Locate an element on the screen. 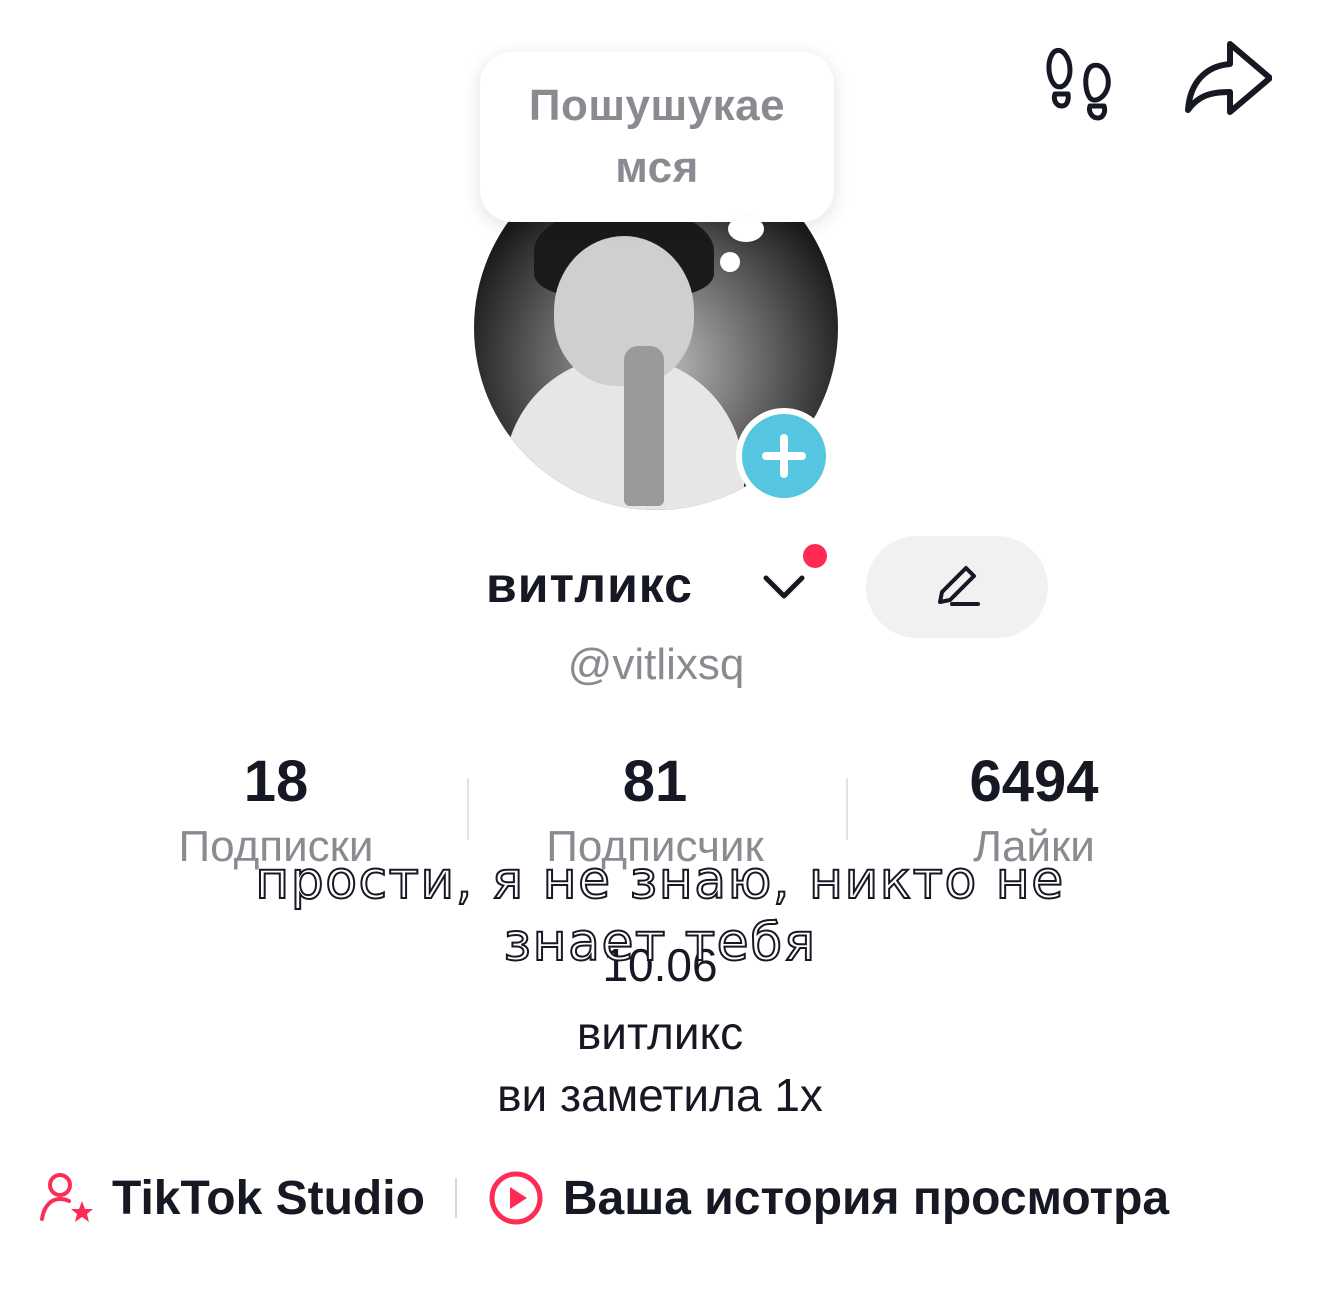 Image resolution: width=1320 pixels, height=1294 pixels. plus-icon is located at coordinates (784, 456).